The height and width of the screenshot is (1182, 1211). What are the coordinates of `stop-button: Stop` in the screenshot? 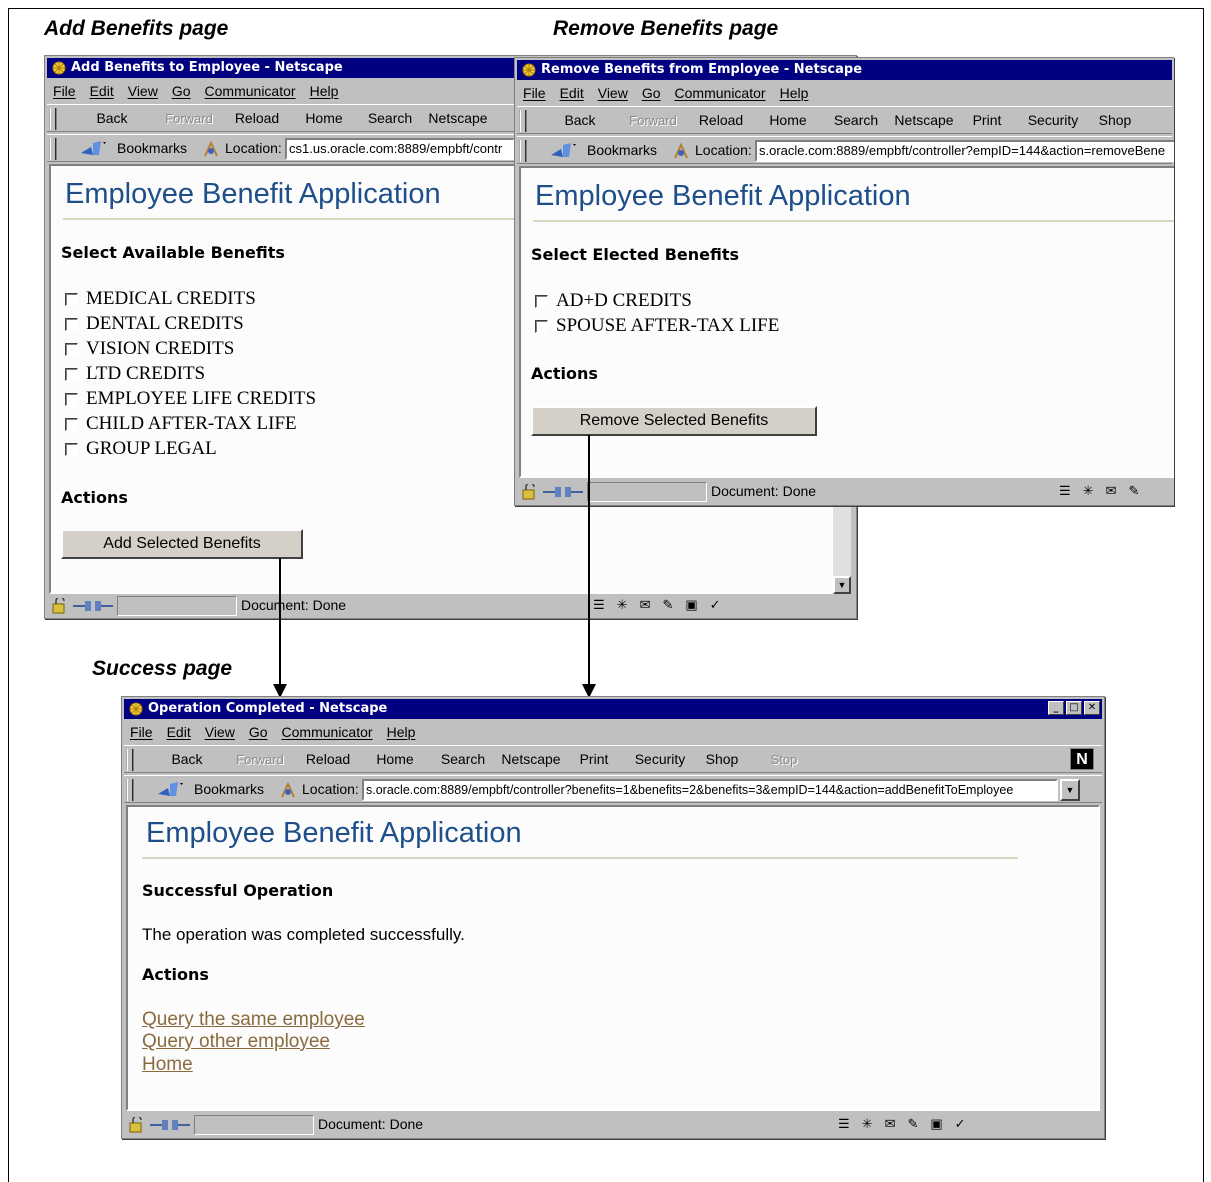 It's located at (784, 759).